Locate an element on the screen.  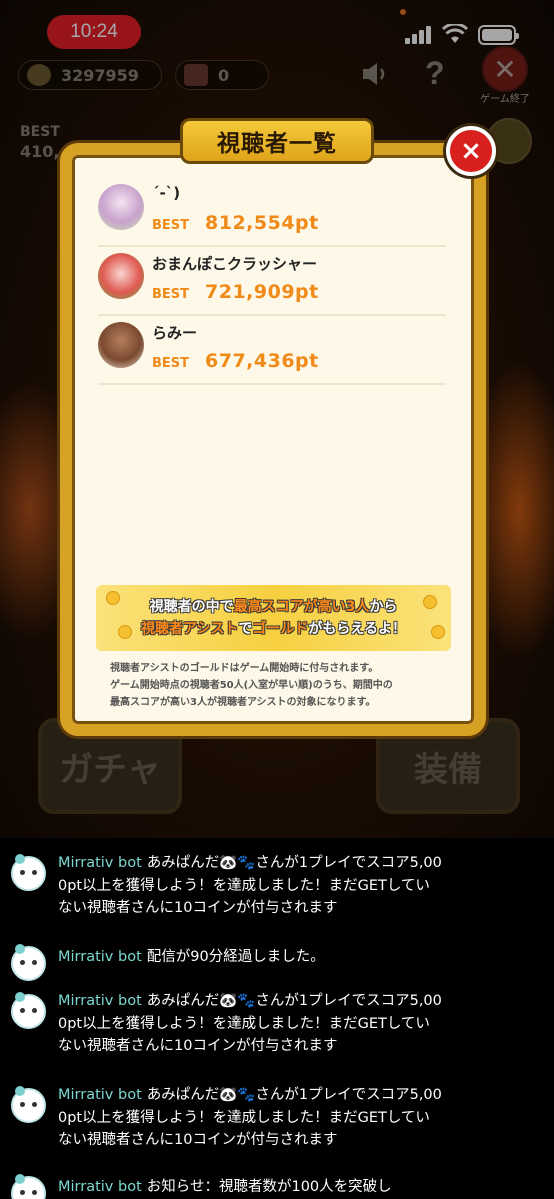
viewer-name: ´-`) is located at coordinates (166, 193).